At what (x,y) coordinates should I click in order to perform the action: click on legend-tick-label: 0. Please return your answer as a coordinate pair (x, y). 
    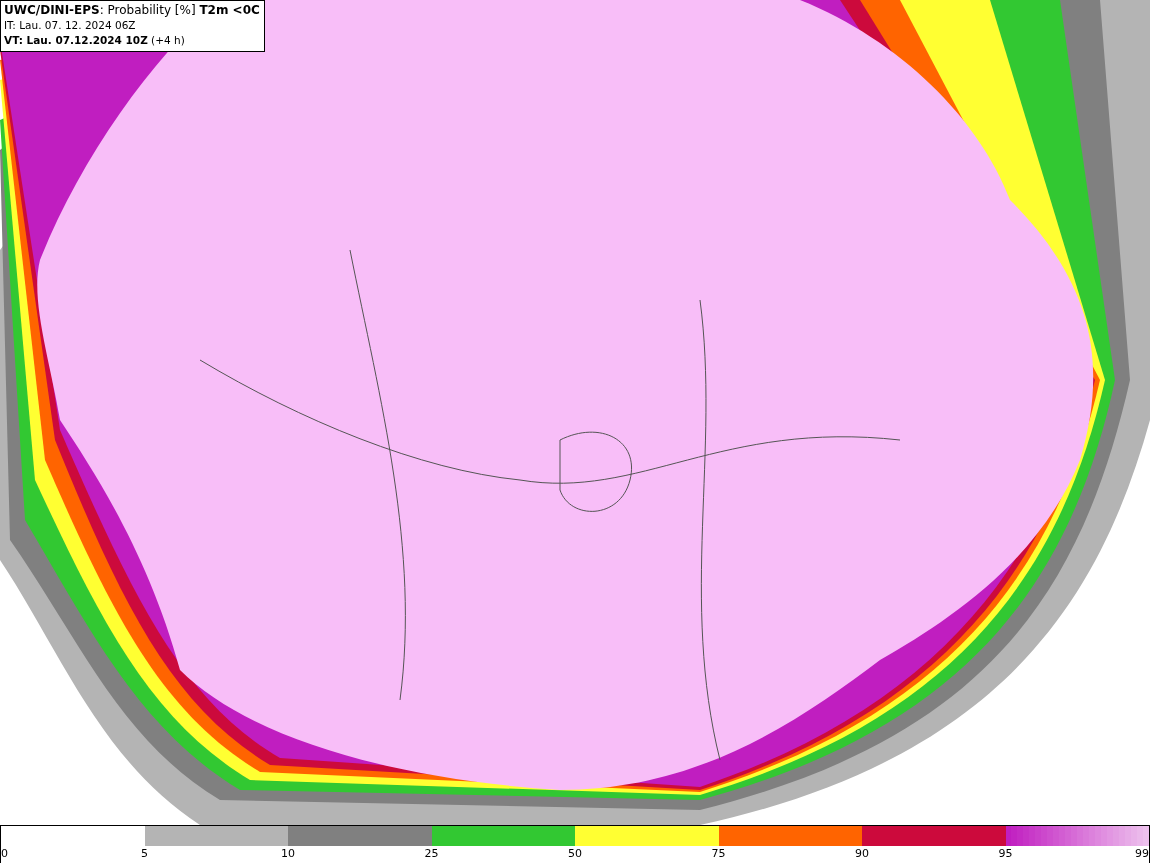
    Looking at the image, I should click on (4, 853).